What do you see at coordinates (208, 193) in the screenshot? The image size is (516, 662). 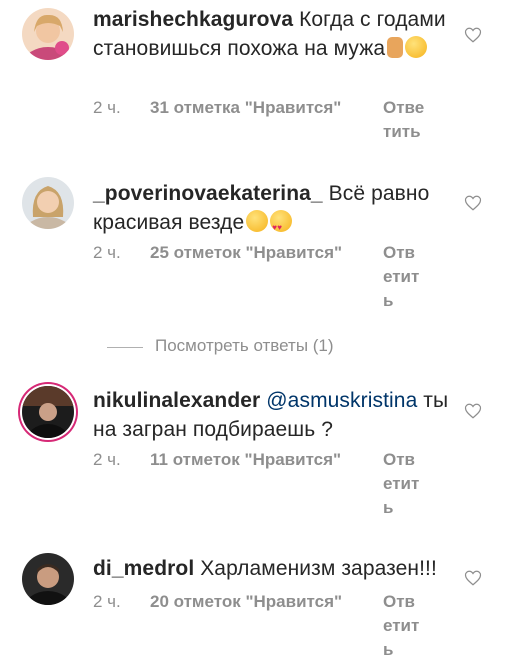 I see `username: _poverinovaekaterina_` at bounding box center [208, 193].